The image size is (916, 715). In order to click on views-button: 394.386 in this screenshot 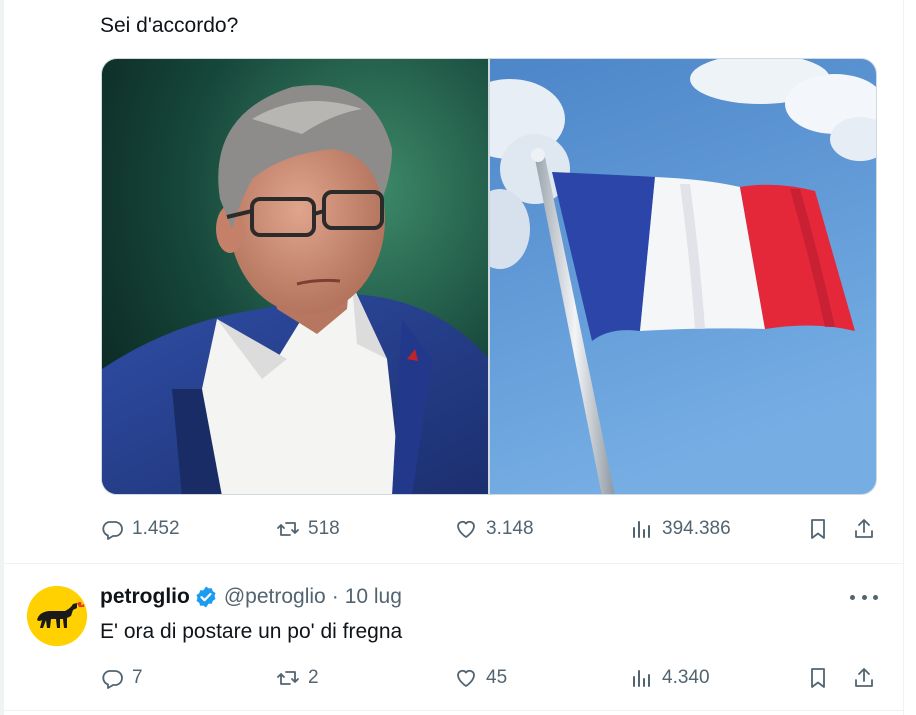, I will do `click(680, 529)`.